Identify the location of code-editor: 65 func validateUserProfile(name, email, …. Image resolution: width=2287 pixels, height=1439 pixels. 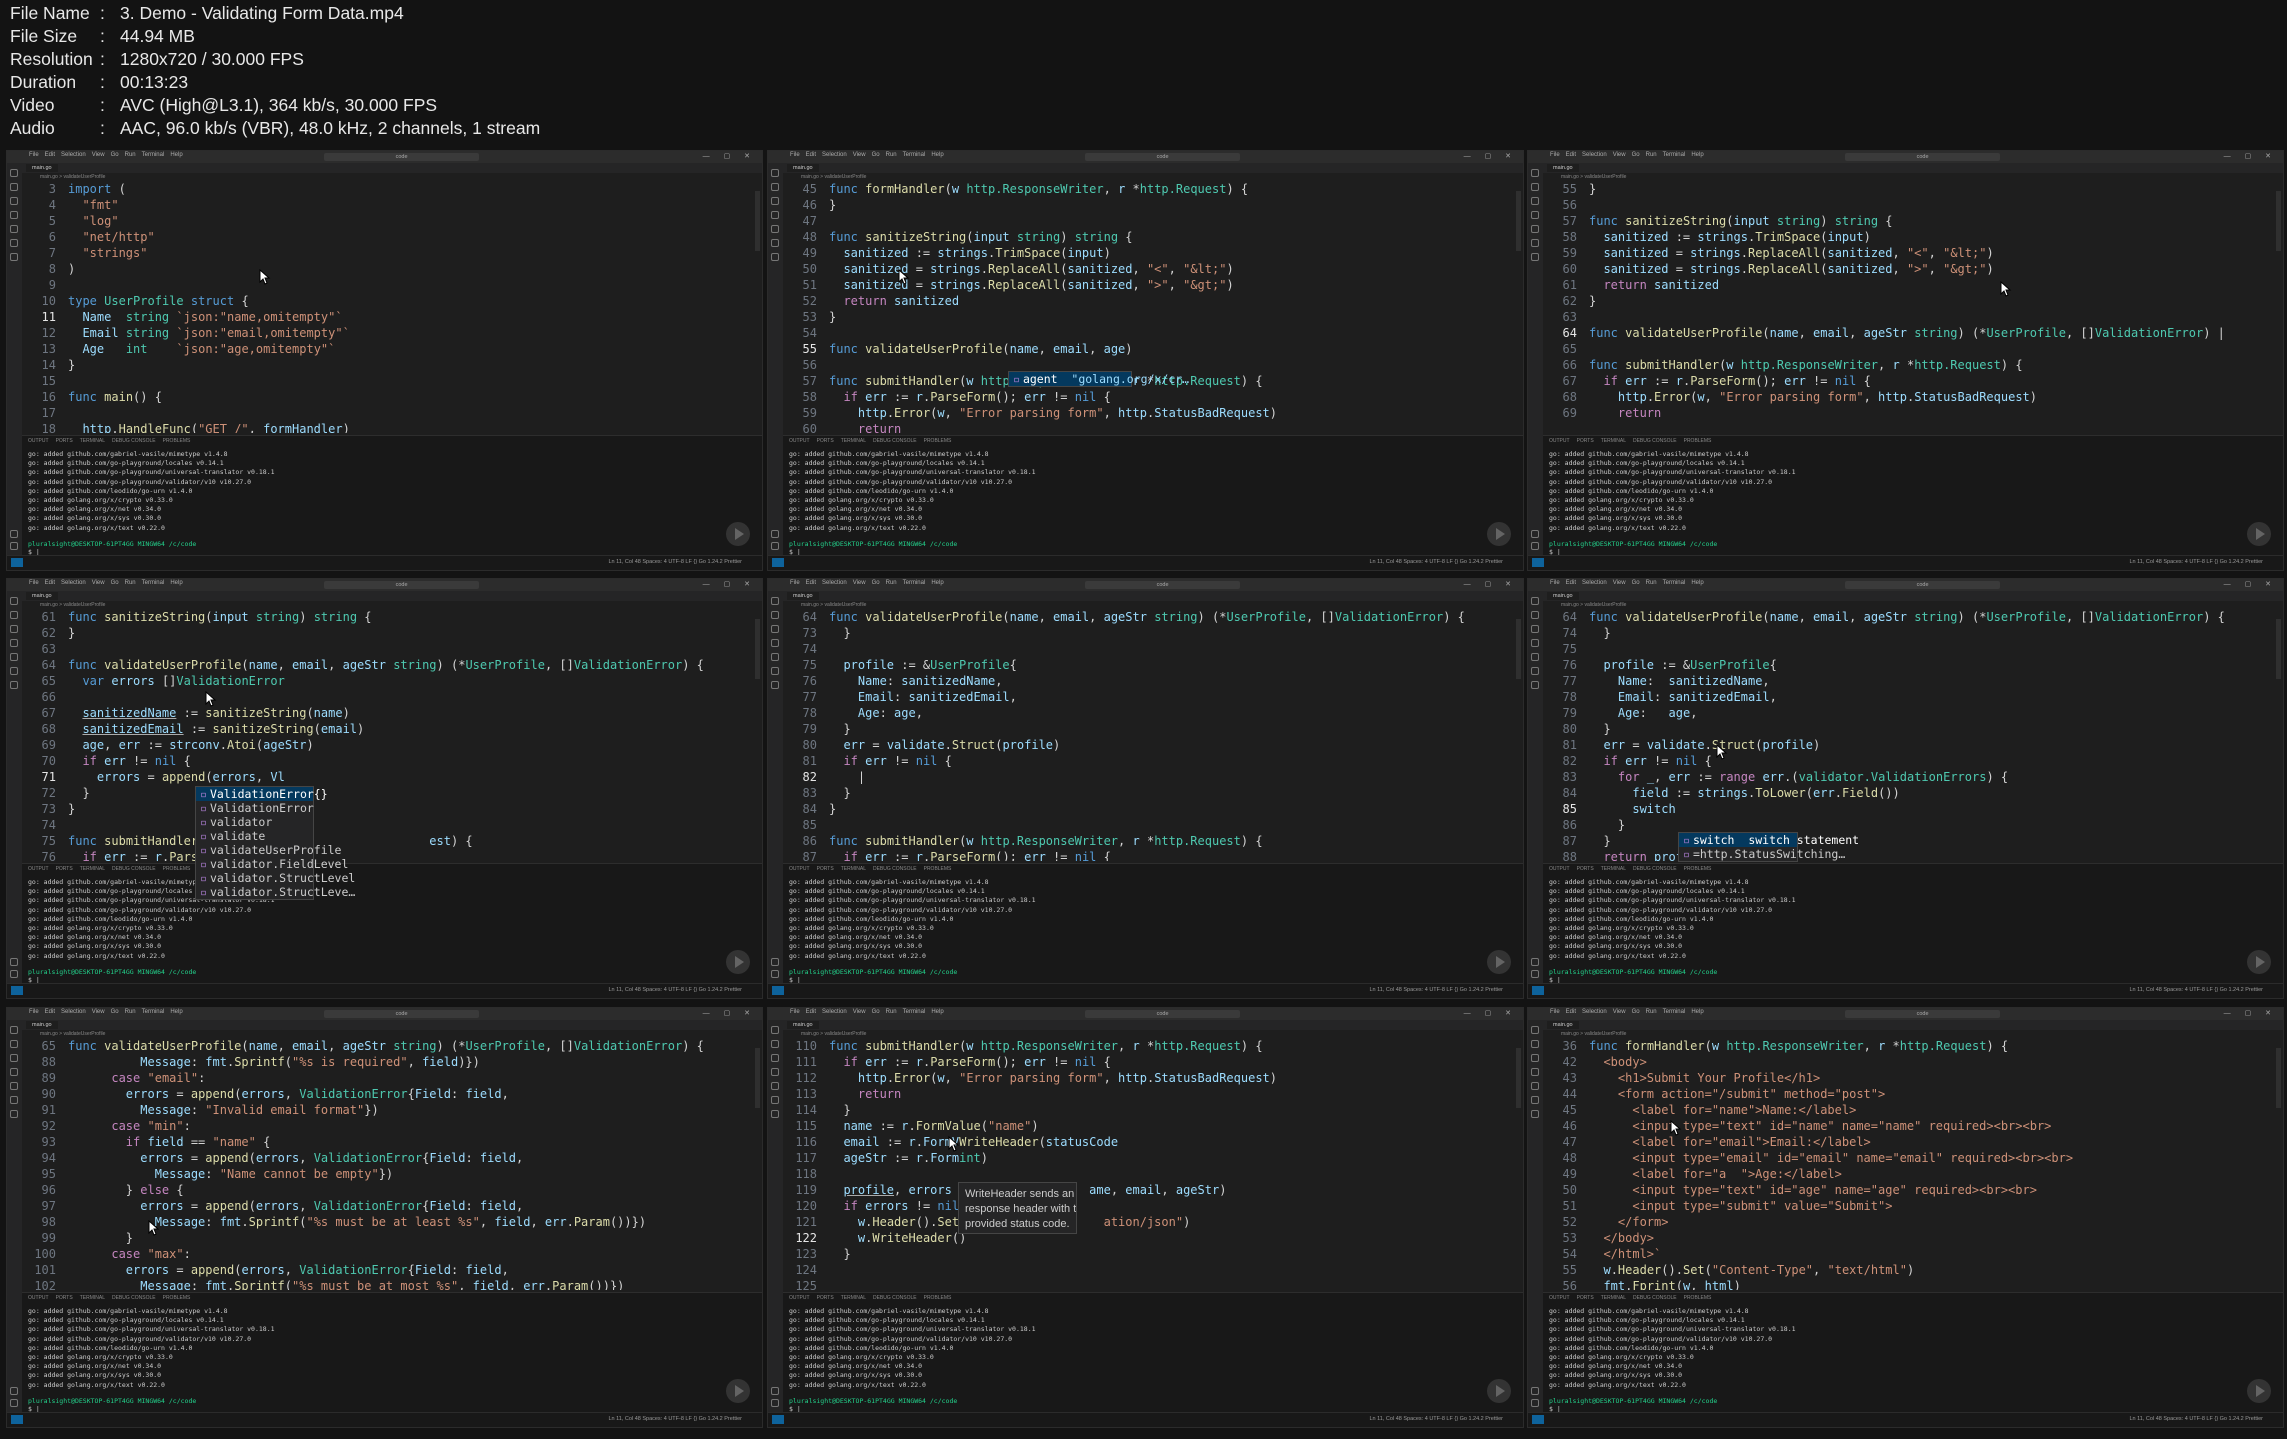
(392, 1164).